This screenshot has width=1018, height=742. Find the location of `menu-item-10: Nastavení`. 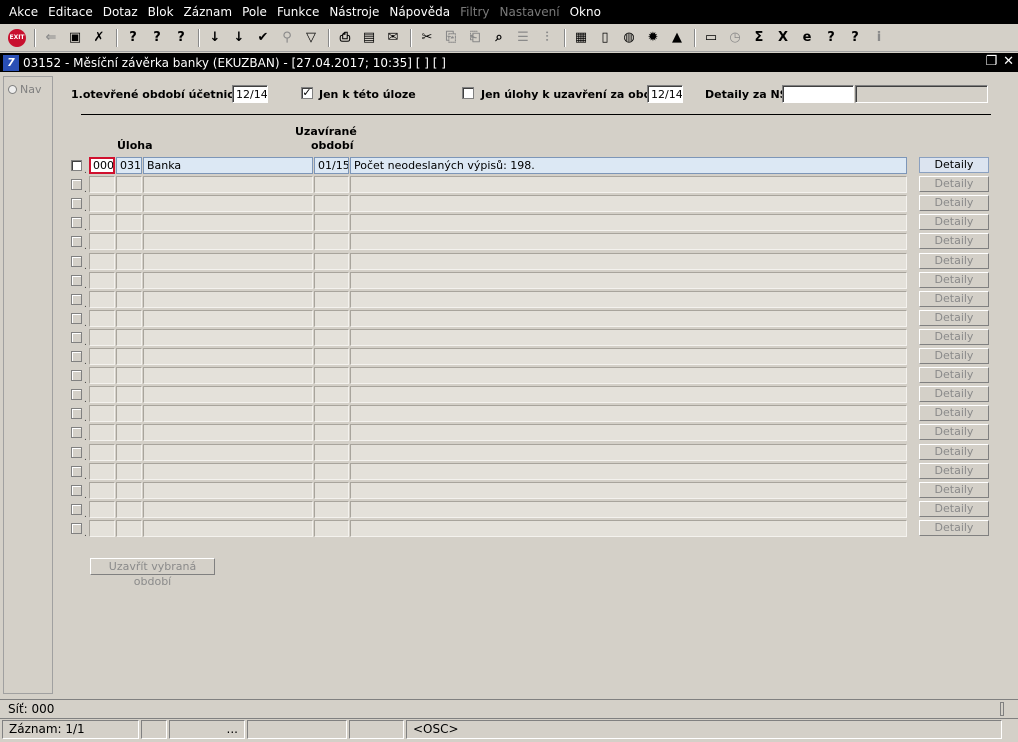

menu-item-10: Nastavení is located at coordinates (530, 12).